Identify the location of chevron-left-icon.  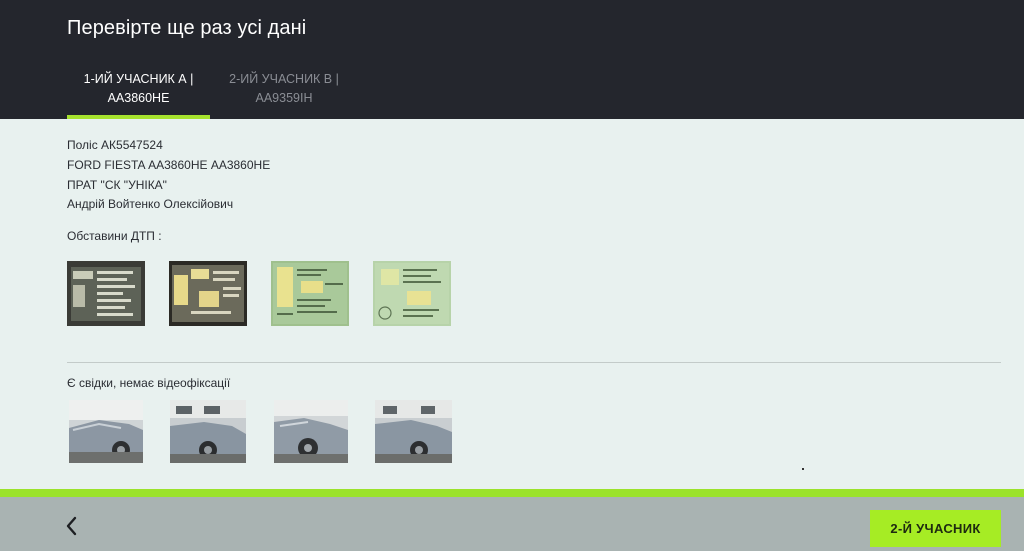
(71, 526).